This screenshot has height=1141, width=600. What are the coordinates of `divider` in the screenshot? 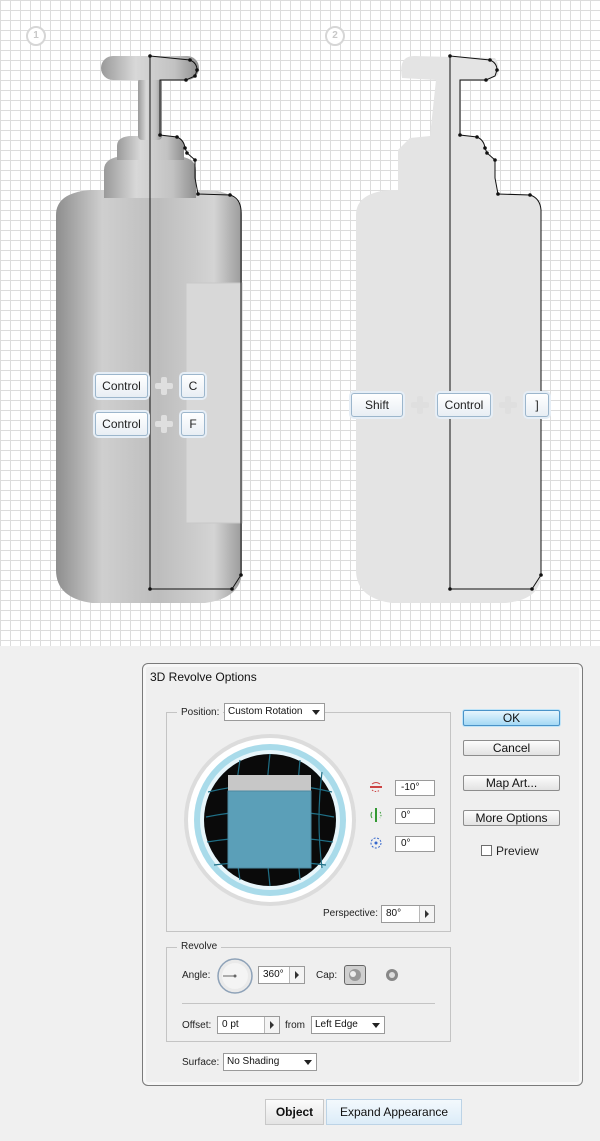 It's located at (308, 1003).